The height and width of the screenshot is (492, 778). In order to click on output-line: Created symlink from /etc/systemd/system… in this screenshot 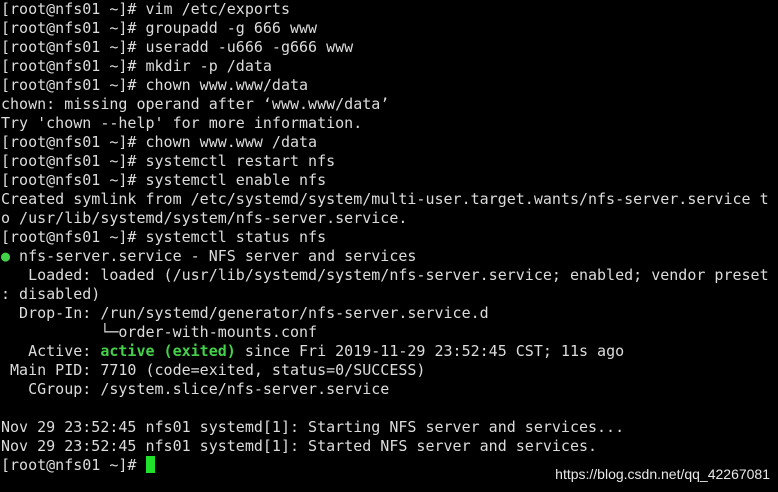, I will do `click(385, 199)`.